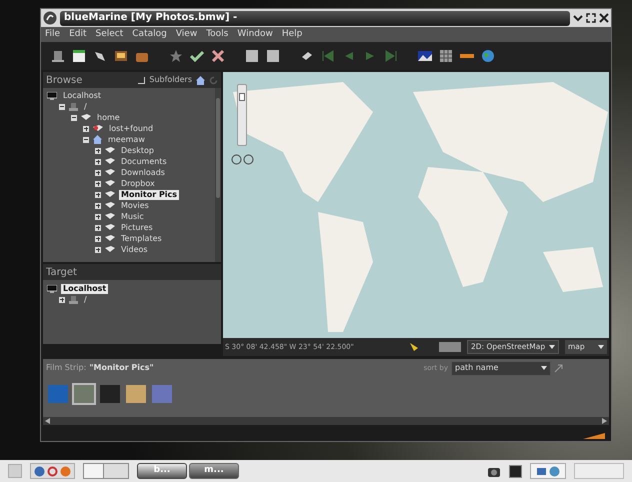 The width and height of the screenshot is (632, 482). I want to click on pin-icon, so click(414, 347).